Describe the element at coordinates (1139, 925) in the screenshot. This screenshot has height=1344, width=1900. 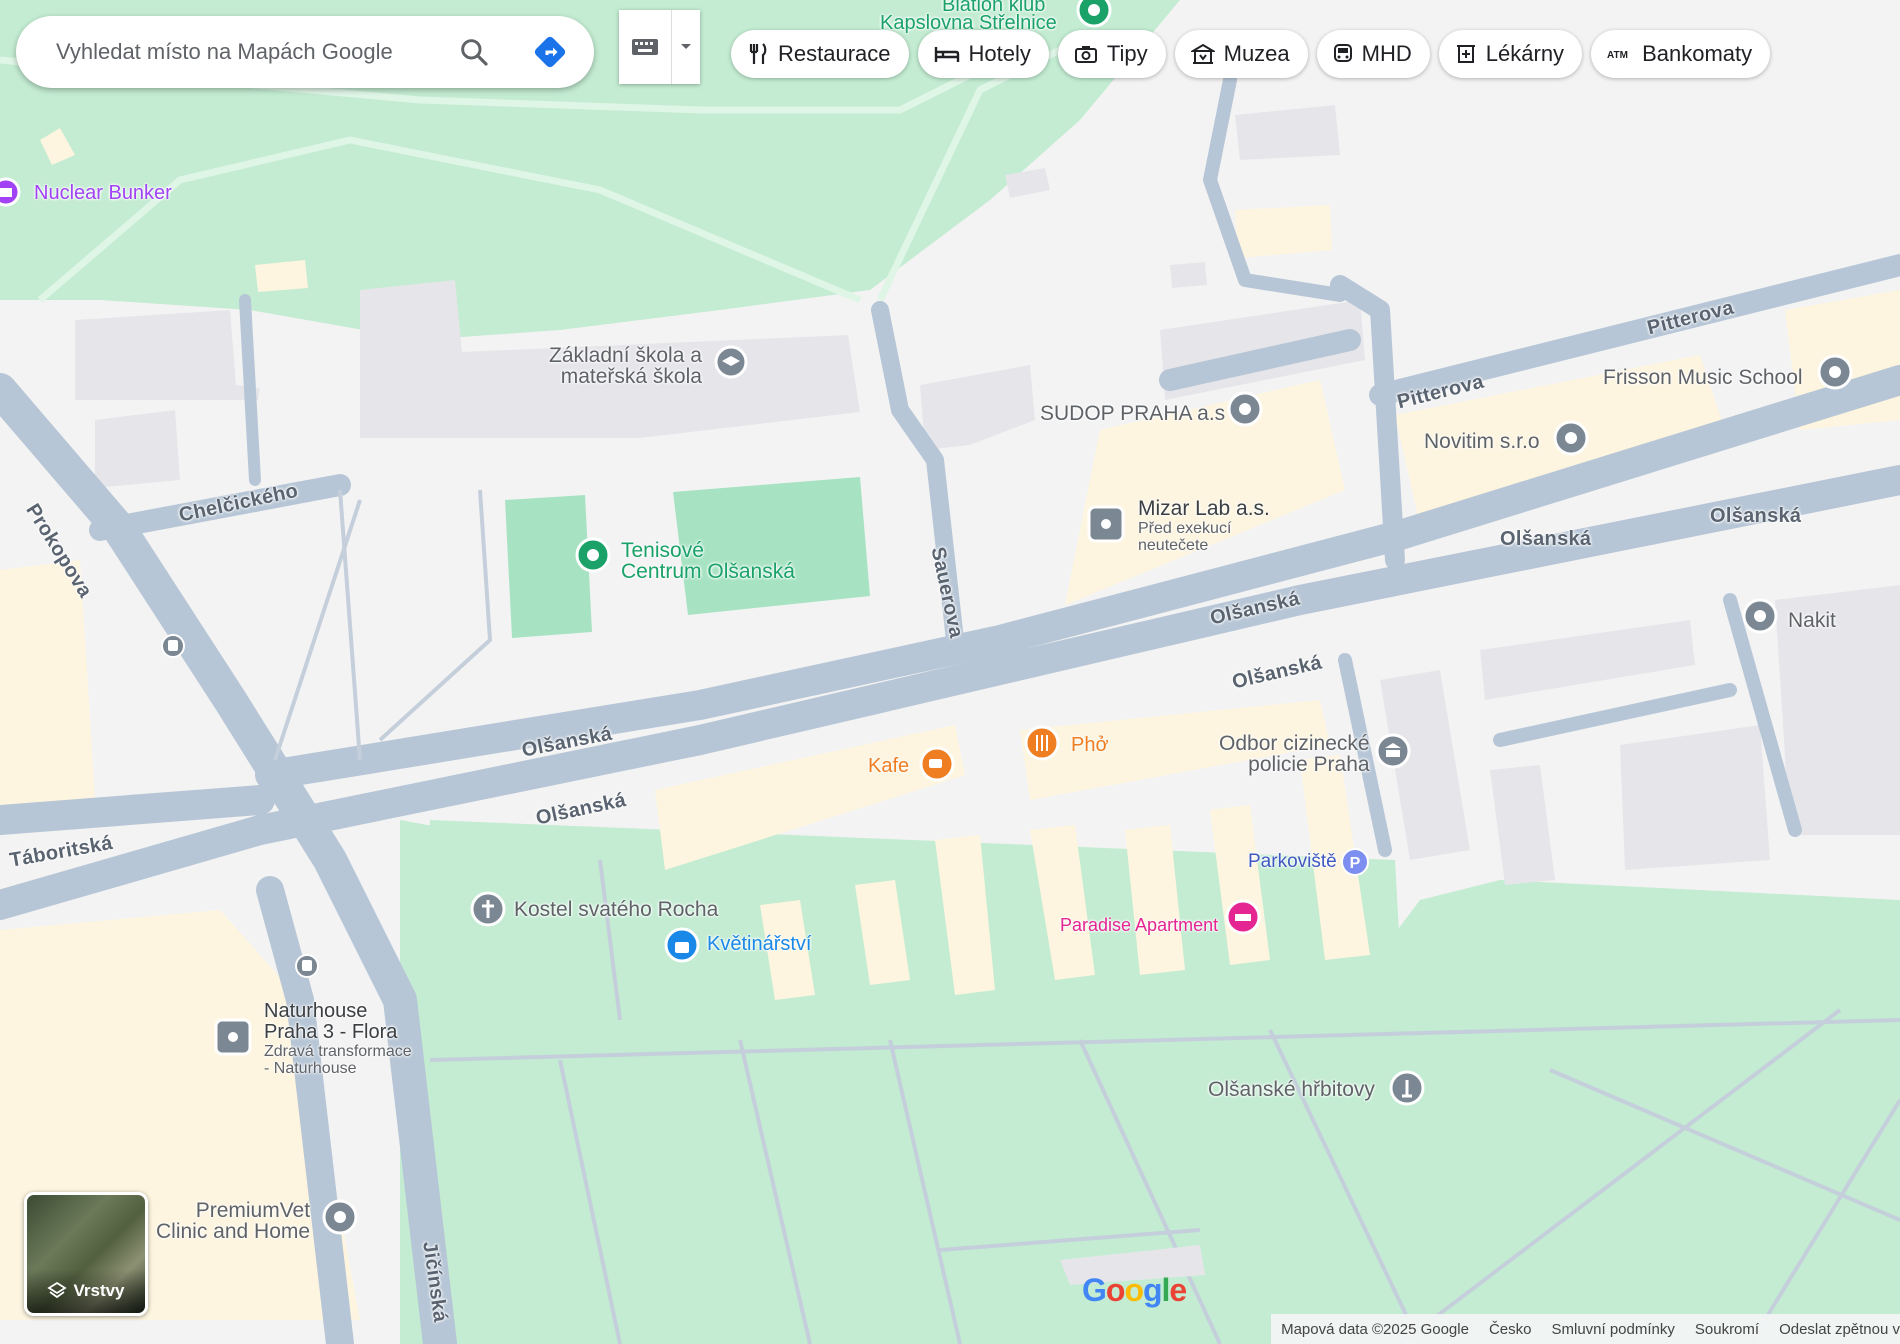
I see `place-paradise-apartment: Paradise Apartment` at that location.